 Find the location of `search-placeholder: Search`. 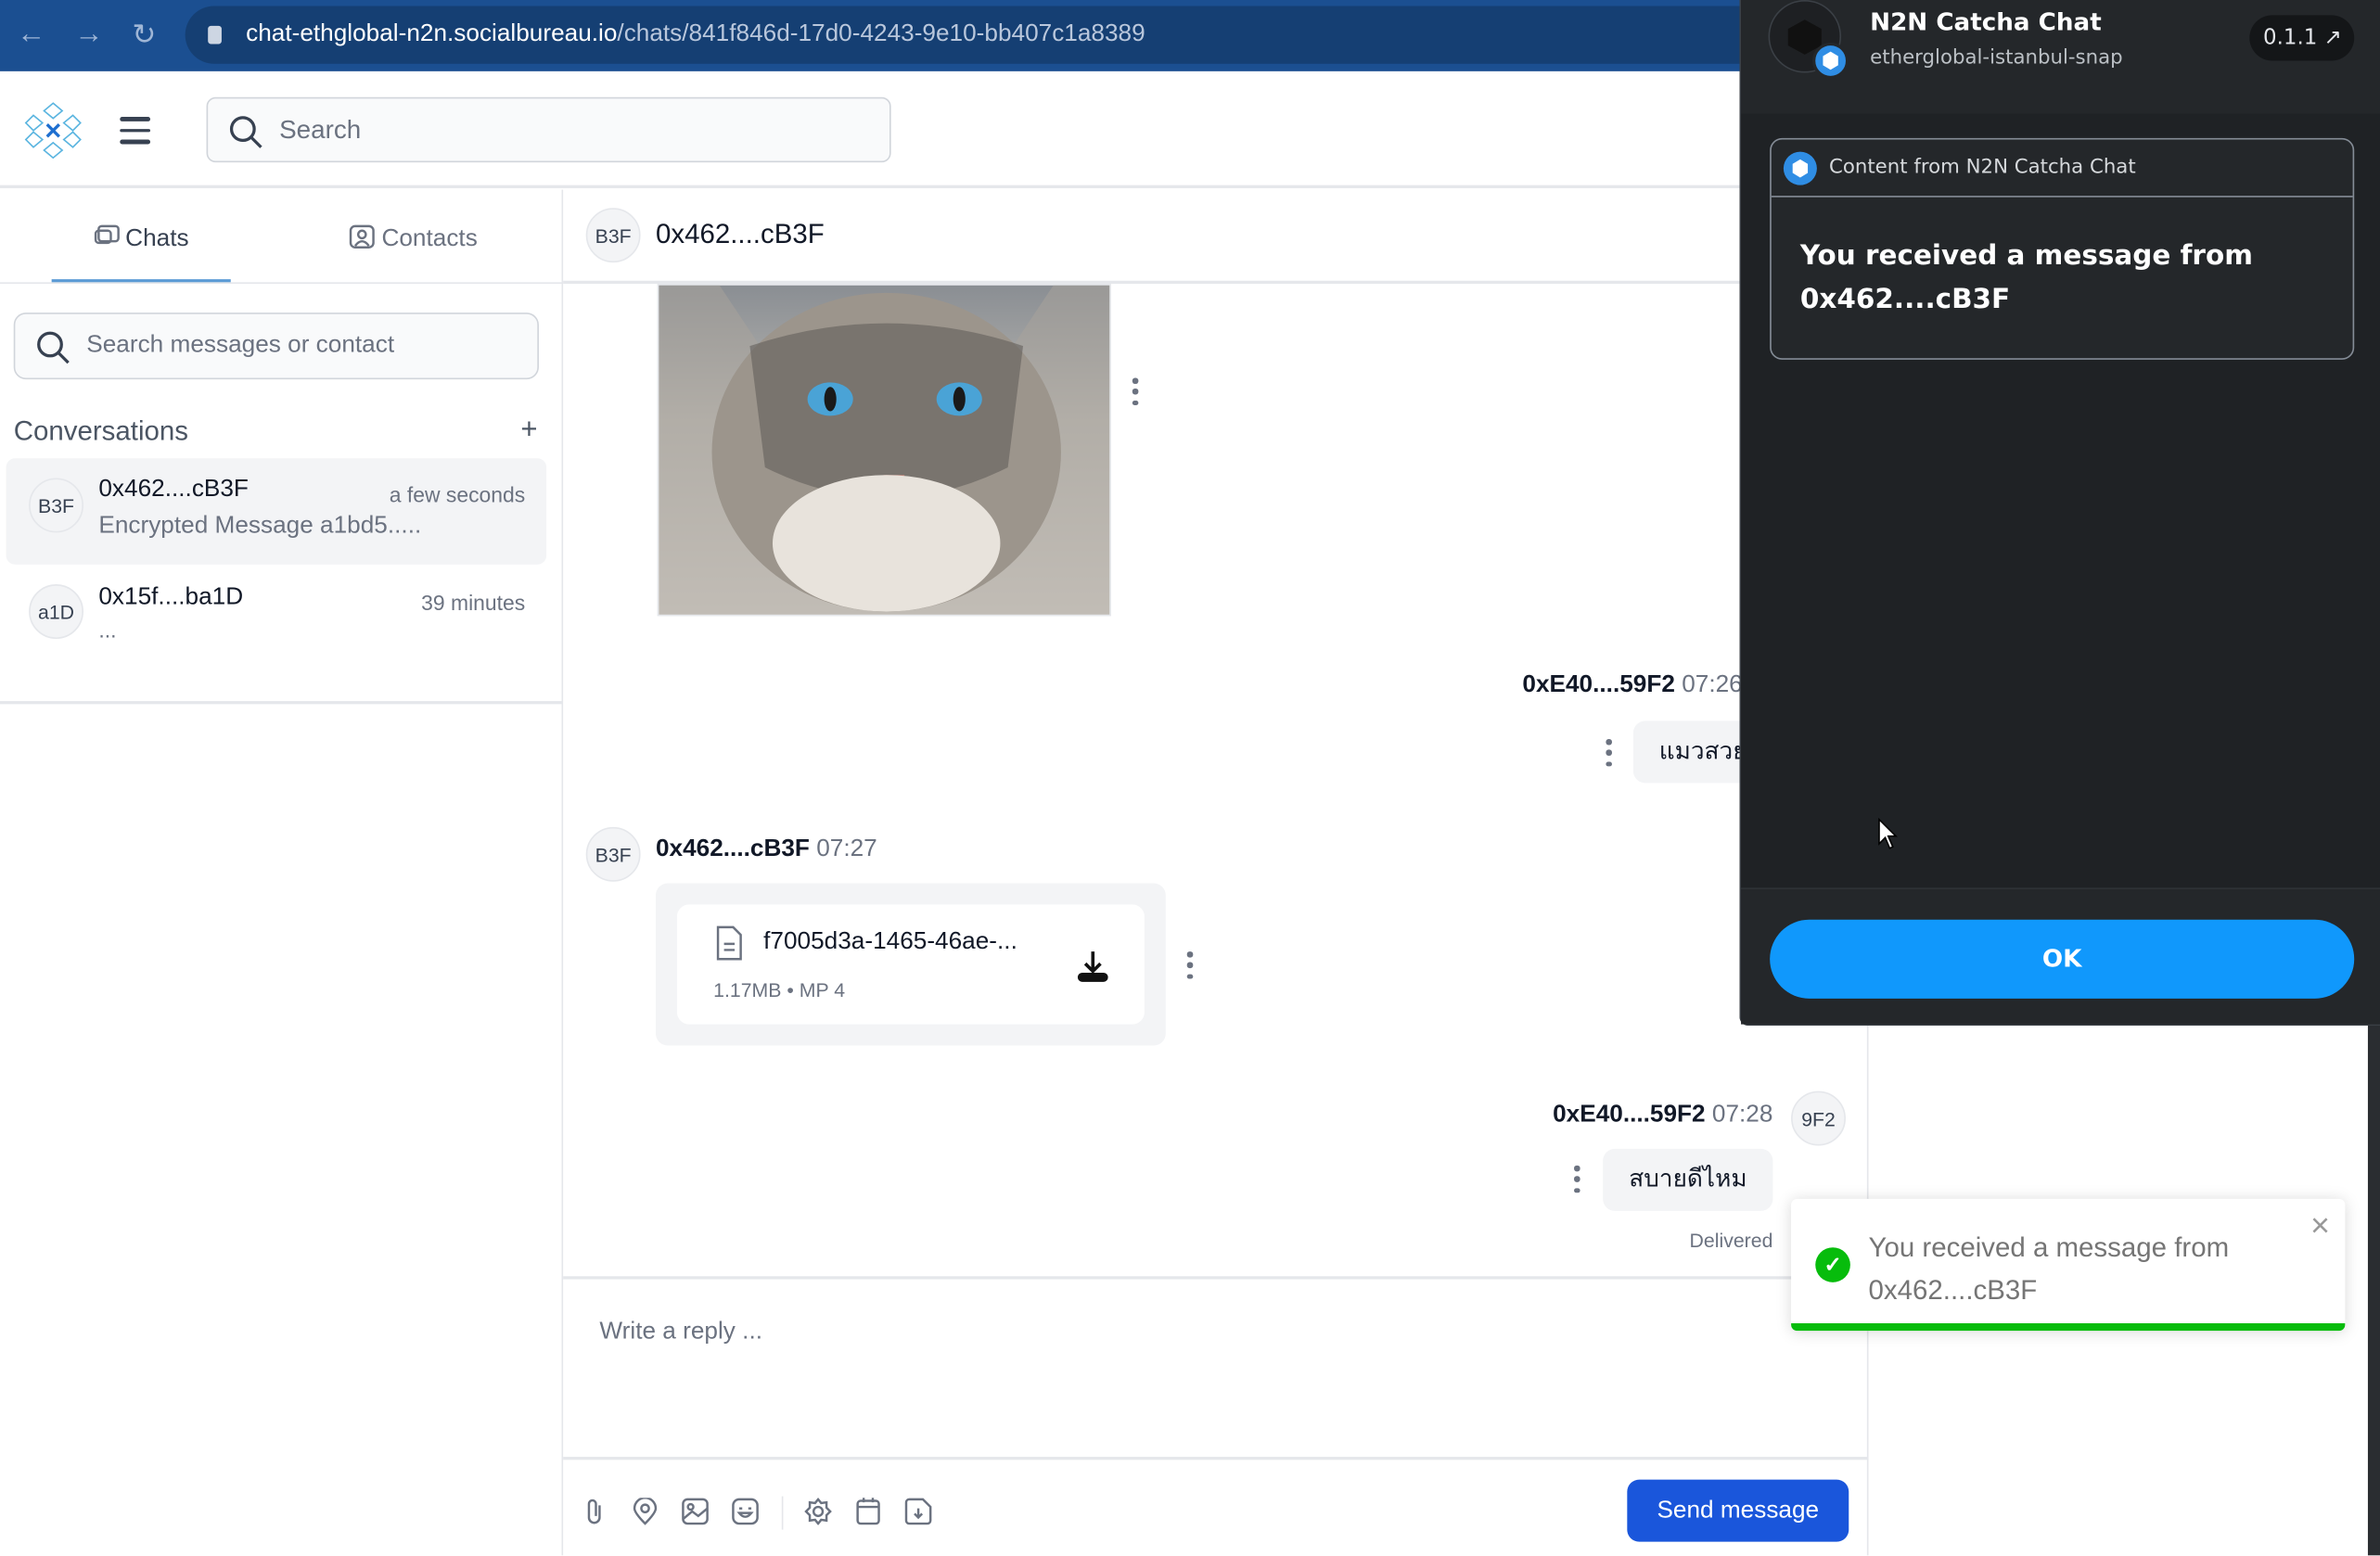

search-placeholder: Search is located at coordinates (320, 130).